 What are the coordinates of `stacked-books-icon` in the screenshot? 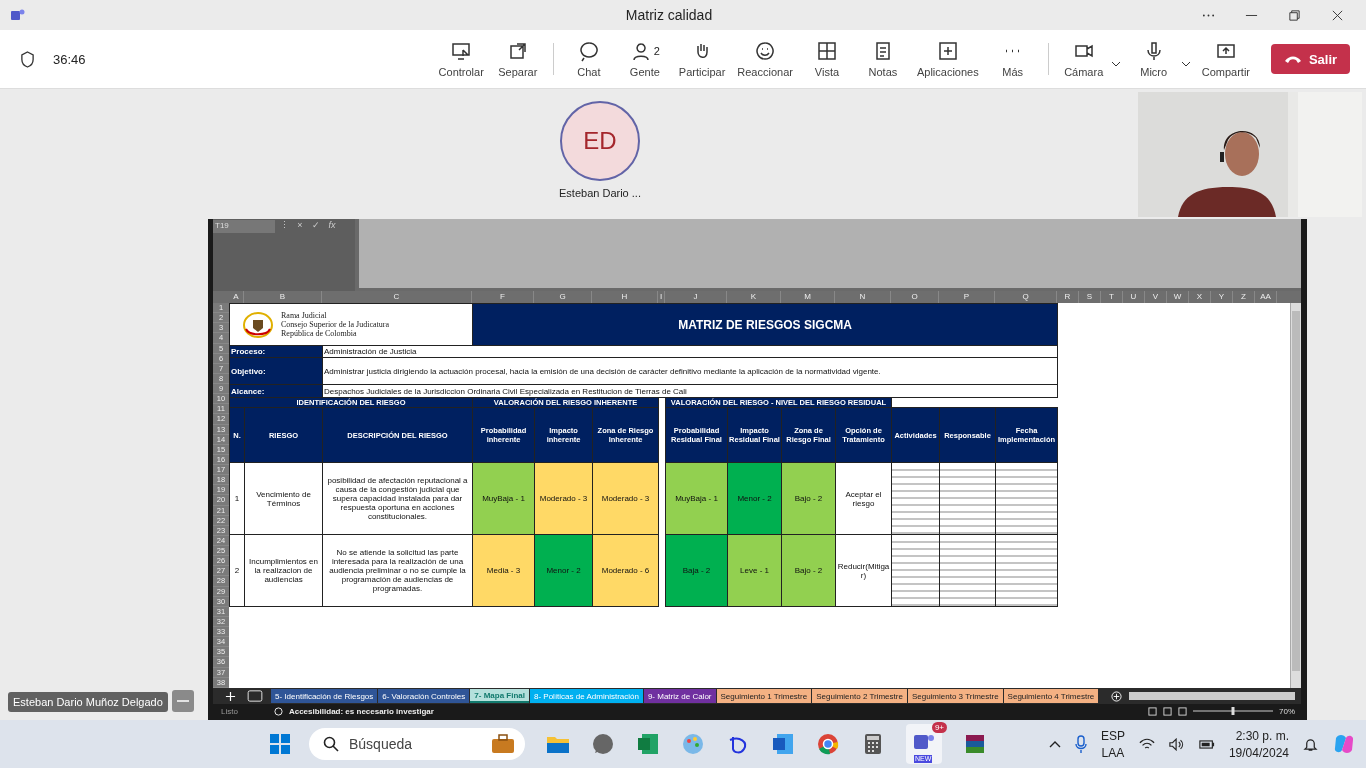 It's located at (975, 744).